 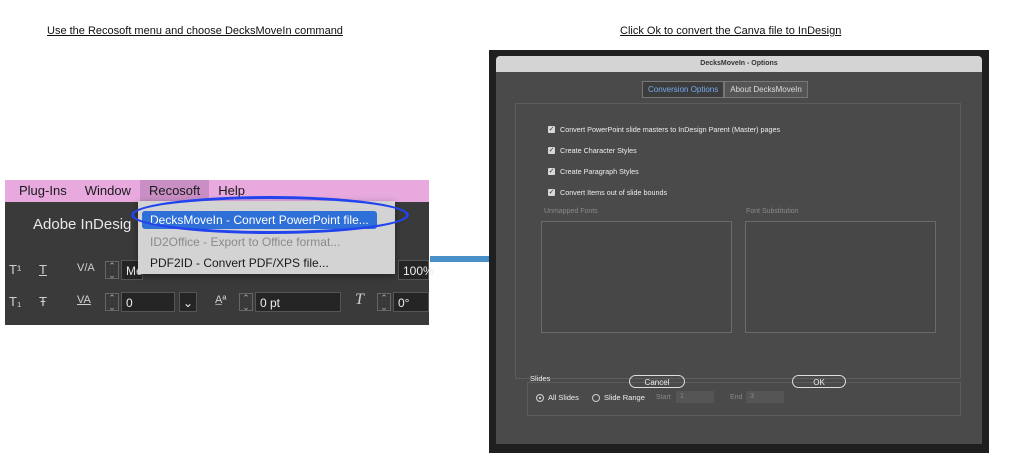 What do you see at coordinates (188, 302) in the screenshot?
I see `tracking-dropdown-chevron-icon: ⌄` at bounding box center [188, 302].